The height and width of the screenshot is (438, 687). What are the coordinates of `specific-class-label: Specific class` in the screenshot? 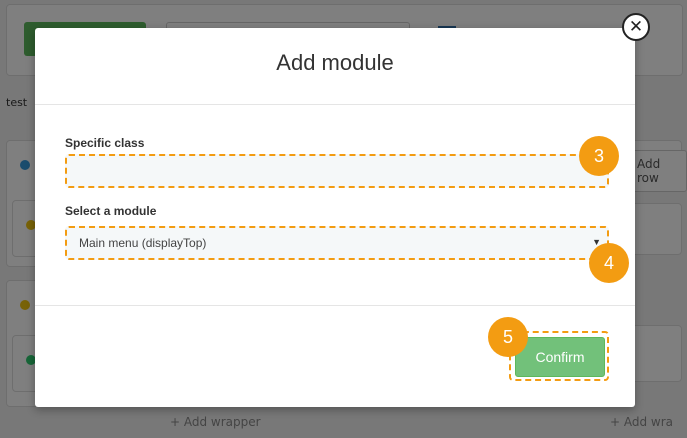 It's located at (105, 143).